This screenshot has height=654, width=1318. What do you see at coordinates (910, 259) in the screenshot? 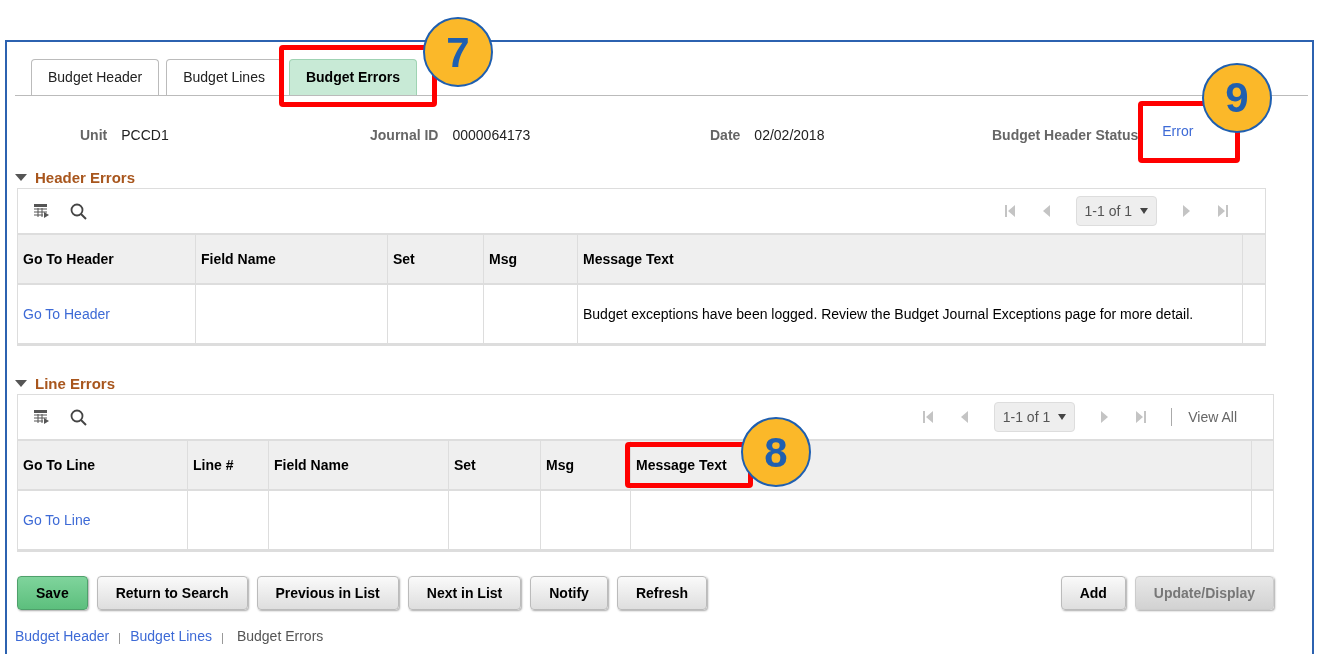
I see `column-header: Message Text` at bounding box center [910, 259].